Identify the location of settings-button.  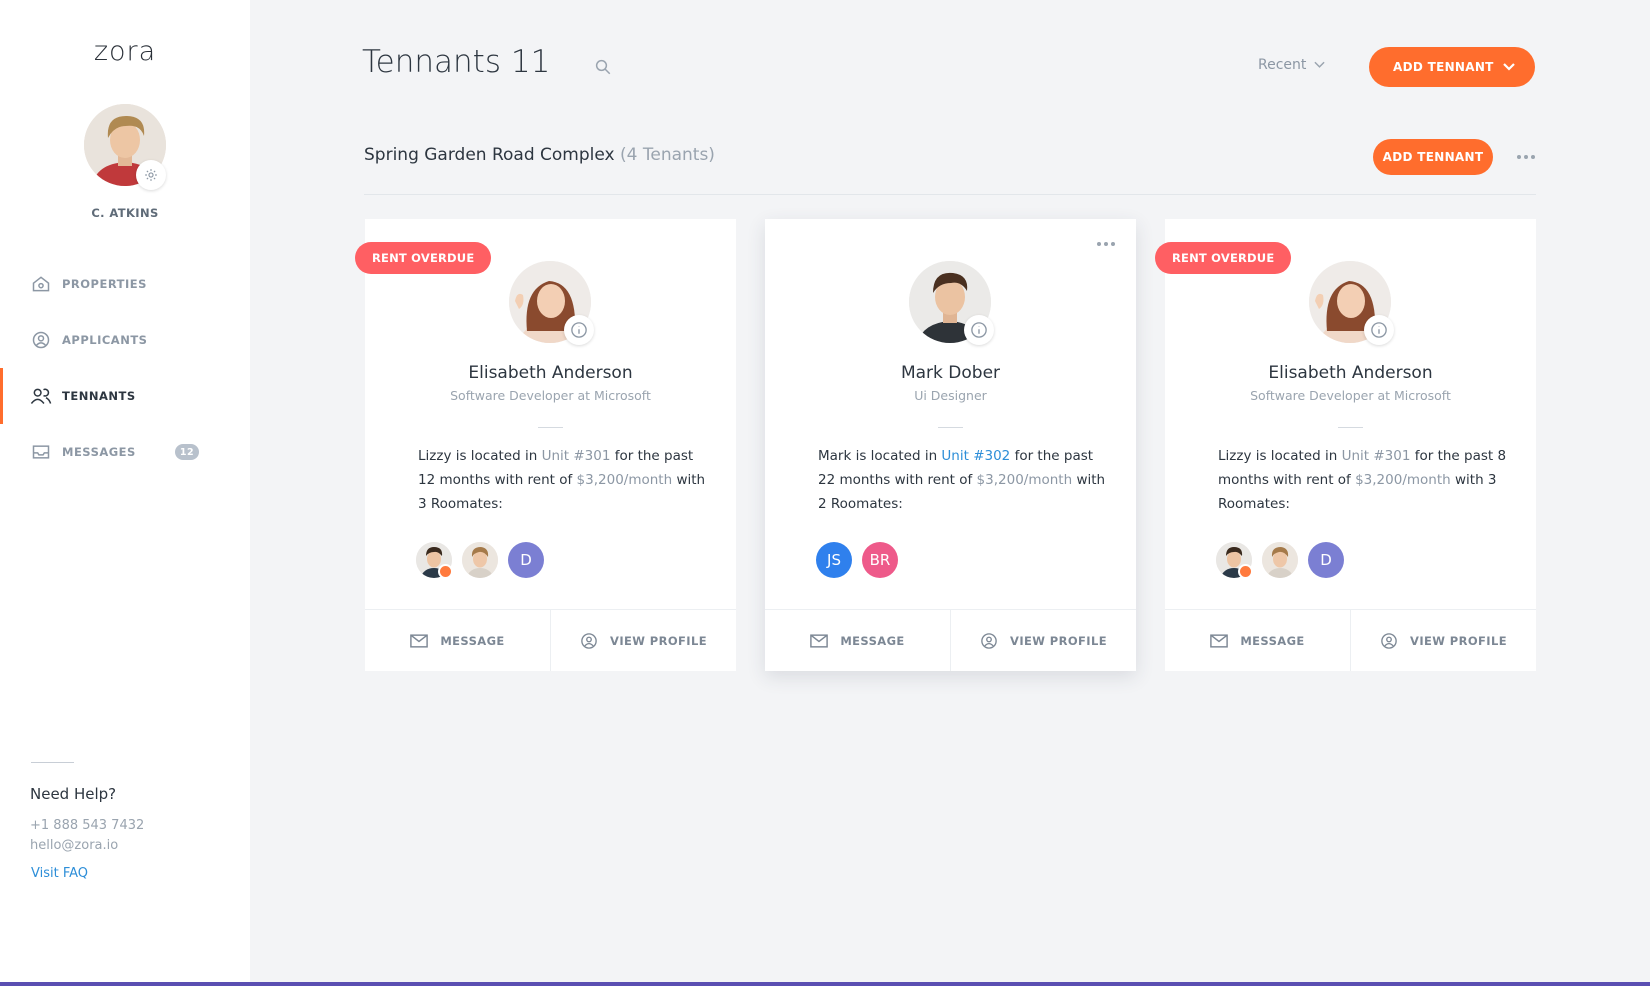
(151, 175).